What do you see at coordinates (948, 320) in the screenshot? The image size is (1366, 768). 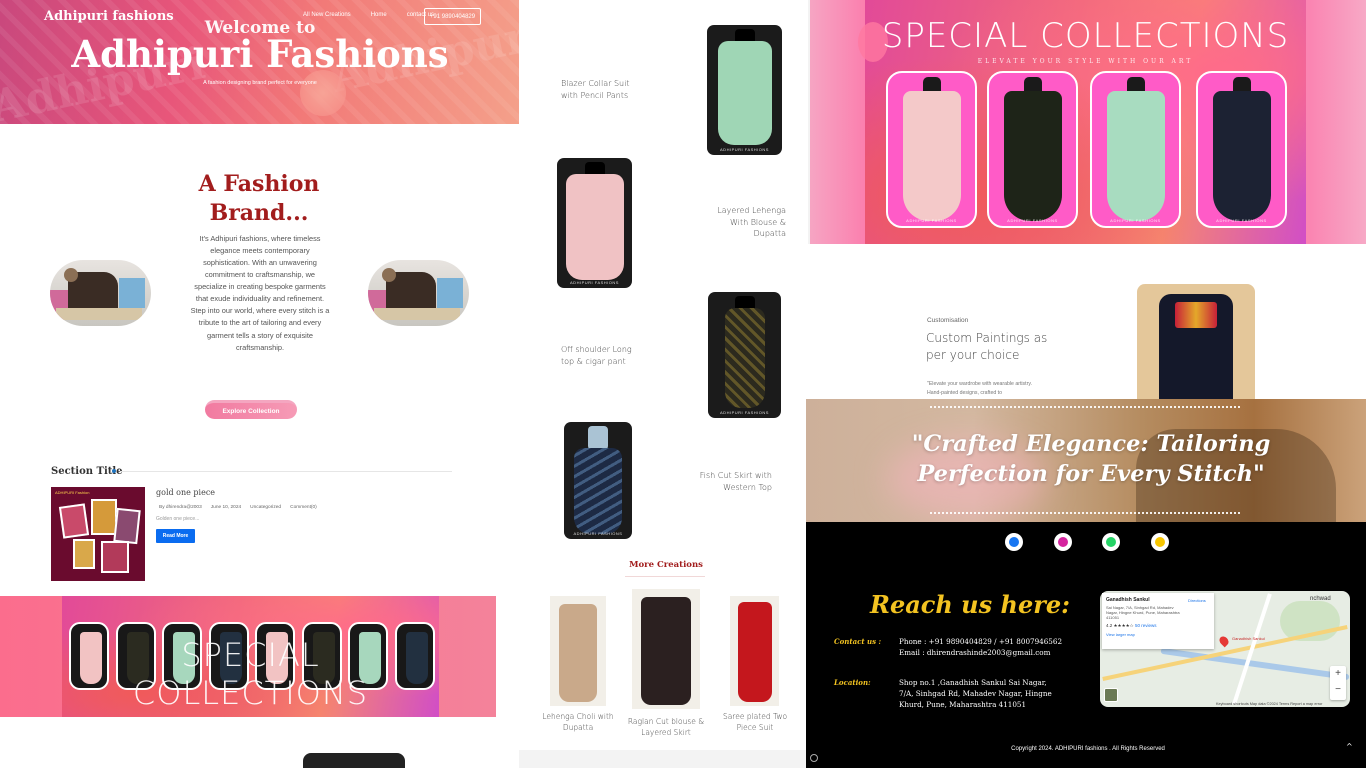 I see `customisation-kicker: Customisation` at bounding box center [948, 320].